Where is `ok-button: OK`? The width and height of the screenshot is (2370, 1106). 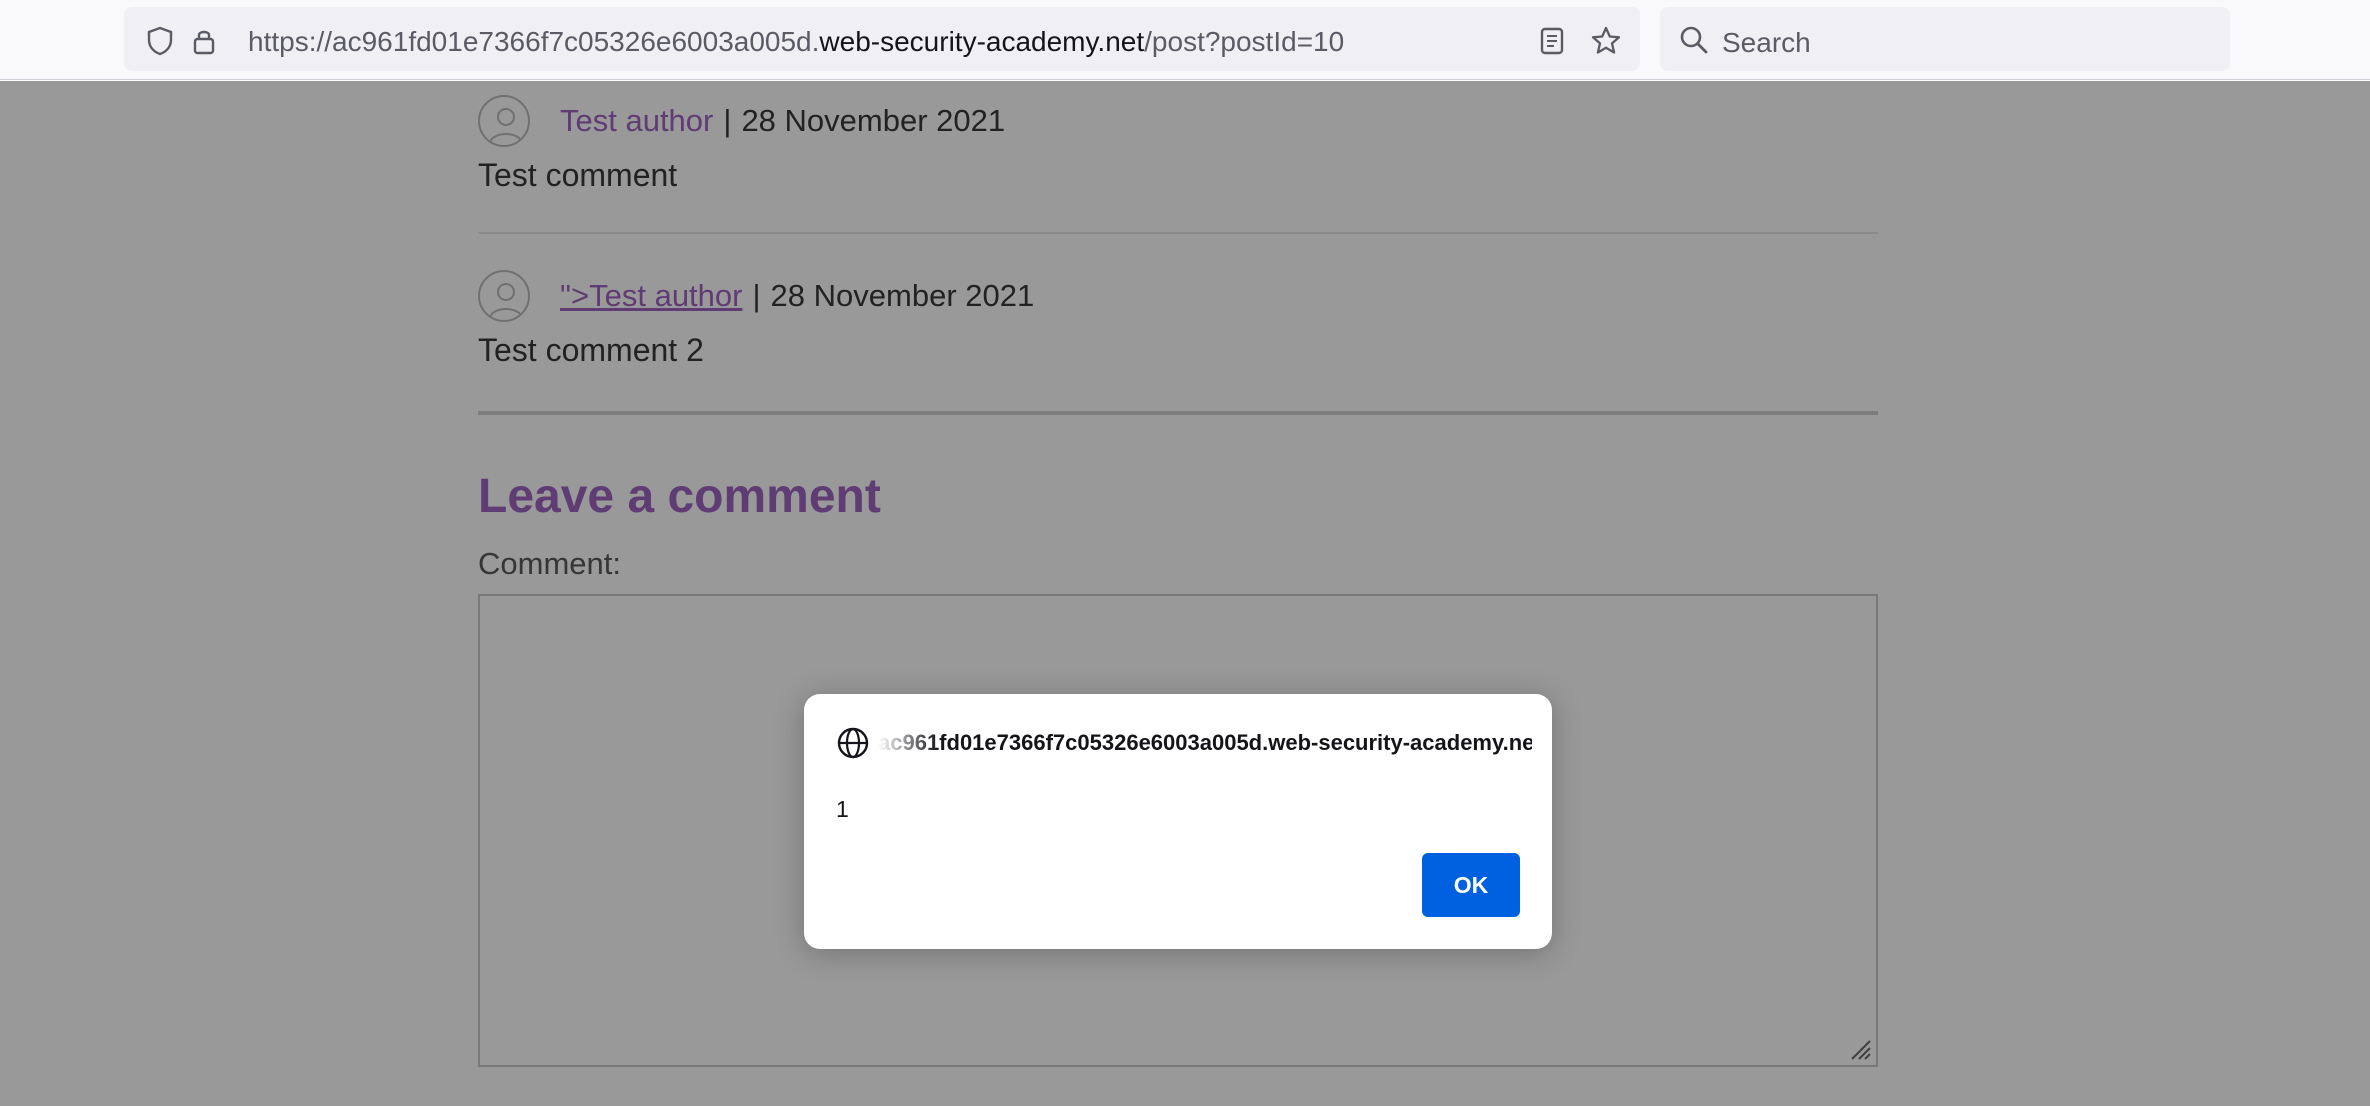
ok-button: OK is located at coordinates (1471, 885).